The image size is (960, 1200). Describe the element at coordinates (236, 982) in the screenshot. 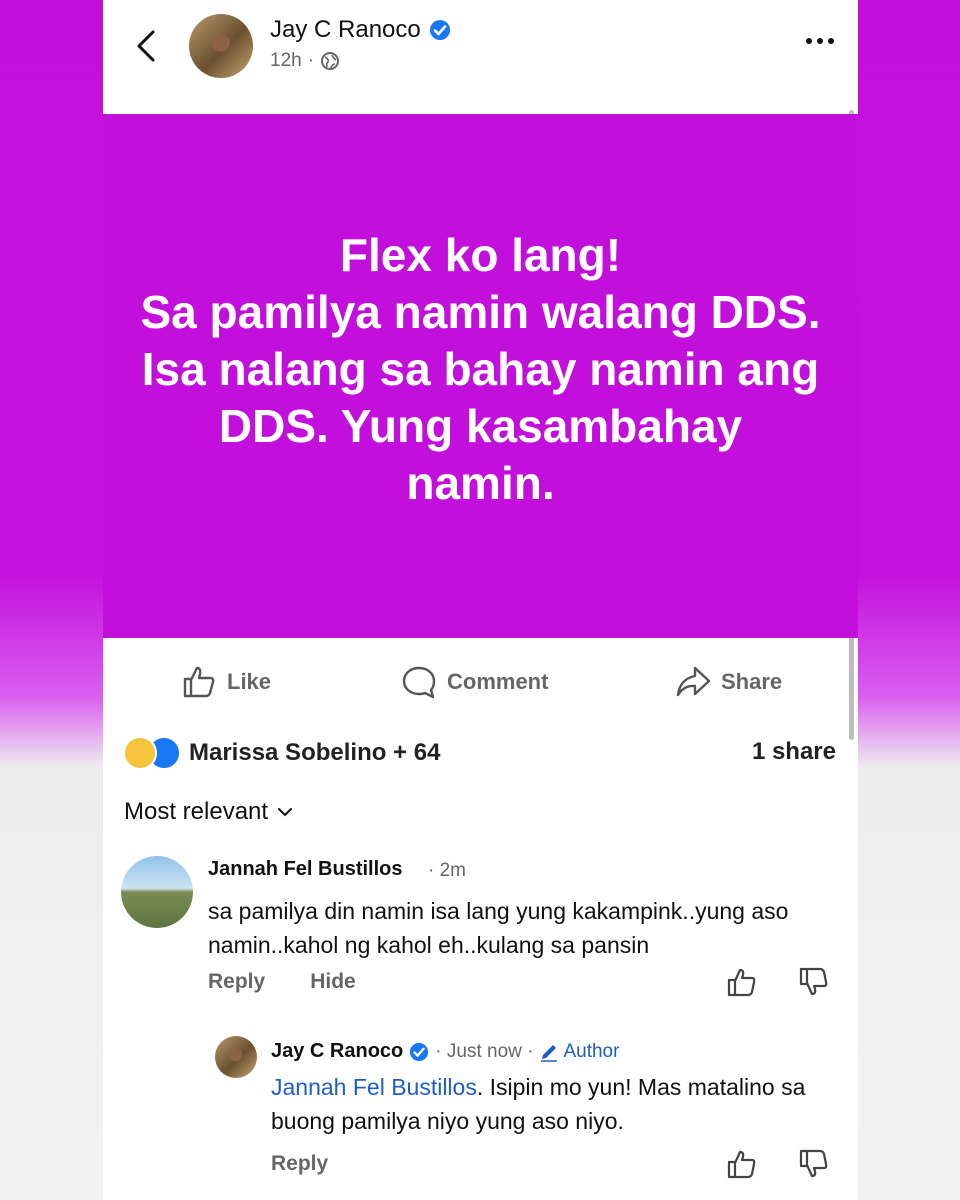

I see `comment-reply-button: Reply` at that location.